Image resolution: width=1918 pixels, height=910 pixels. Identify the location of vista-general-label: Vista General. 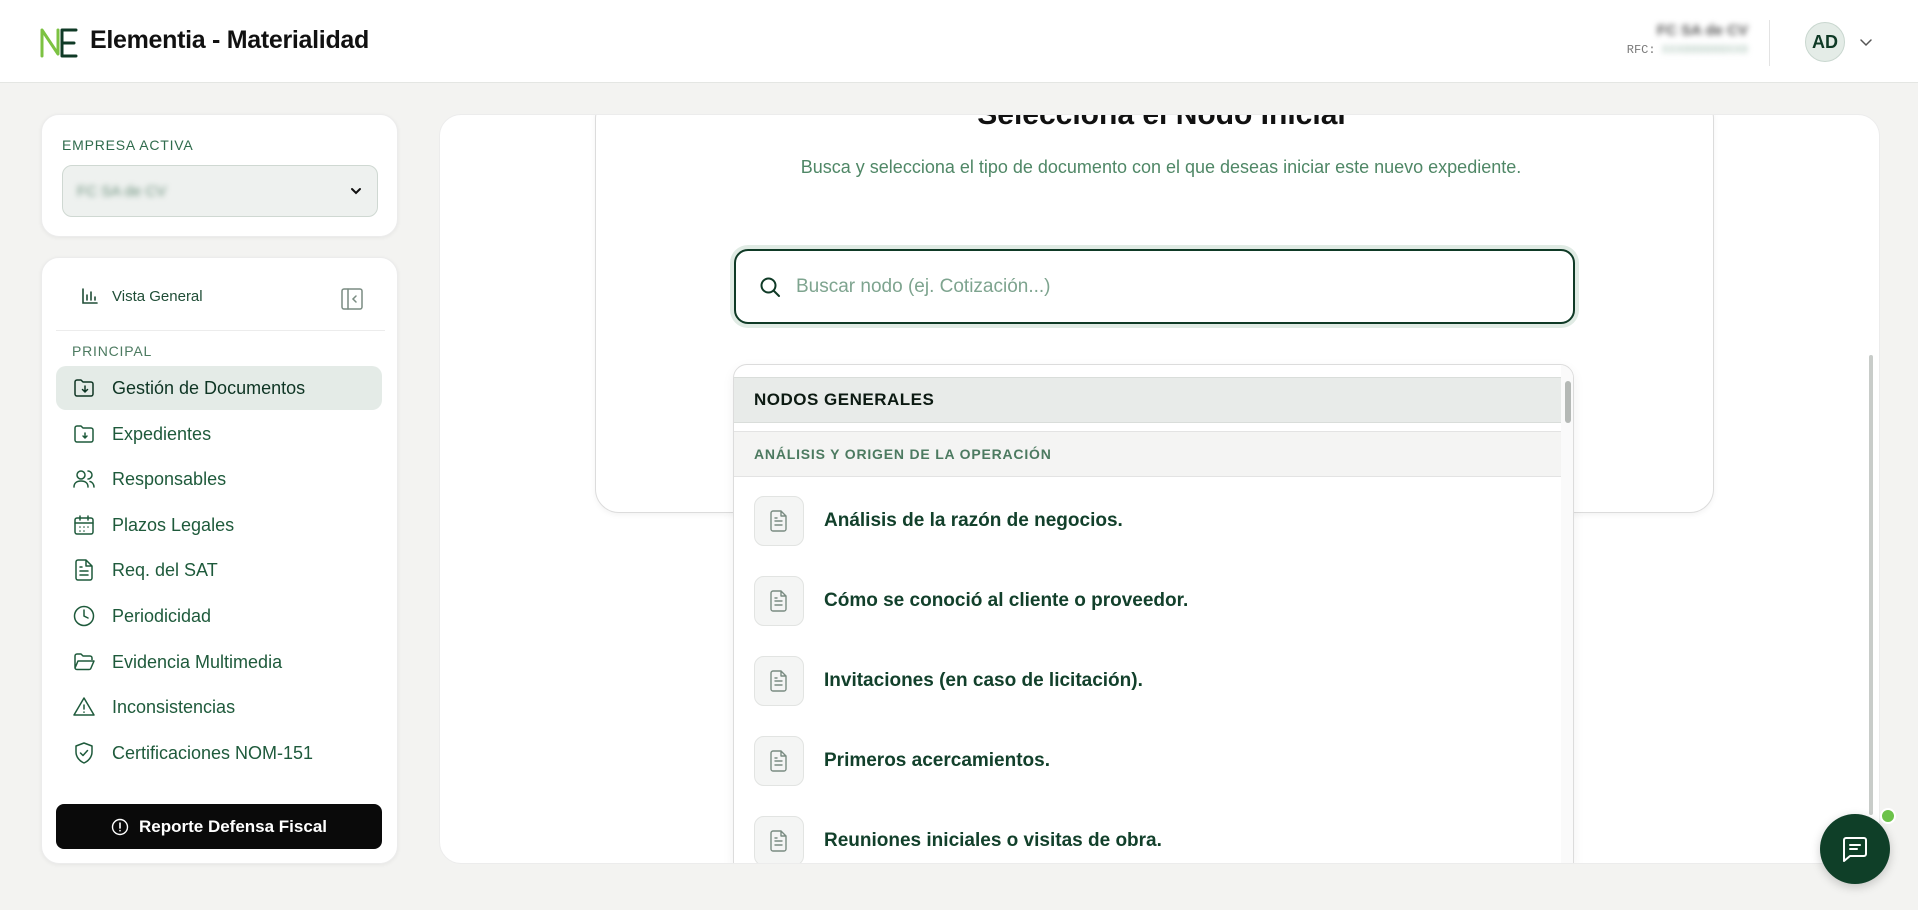
(157, 296).